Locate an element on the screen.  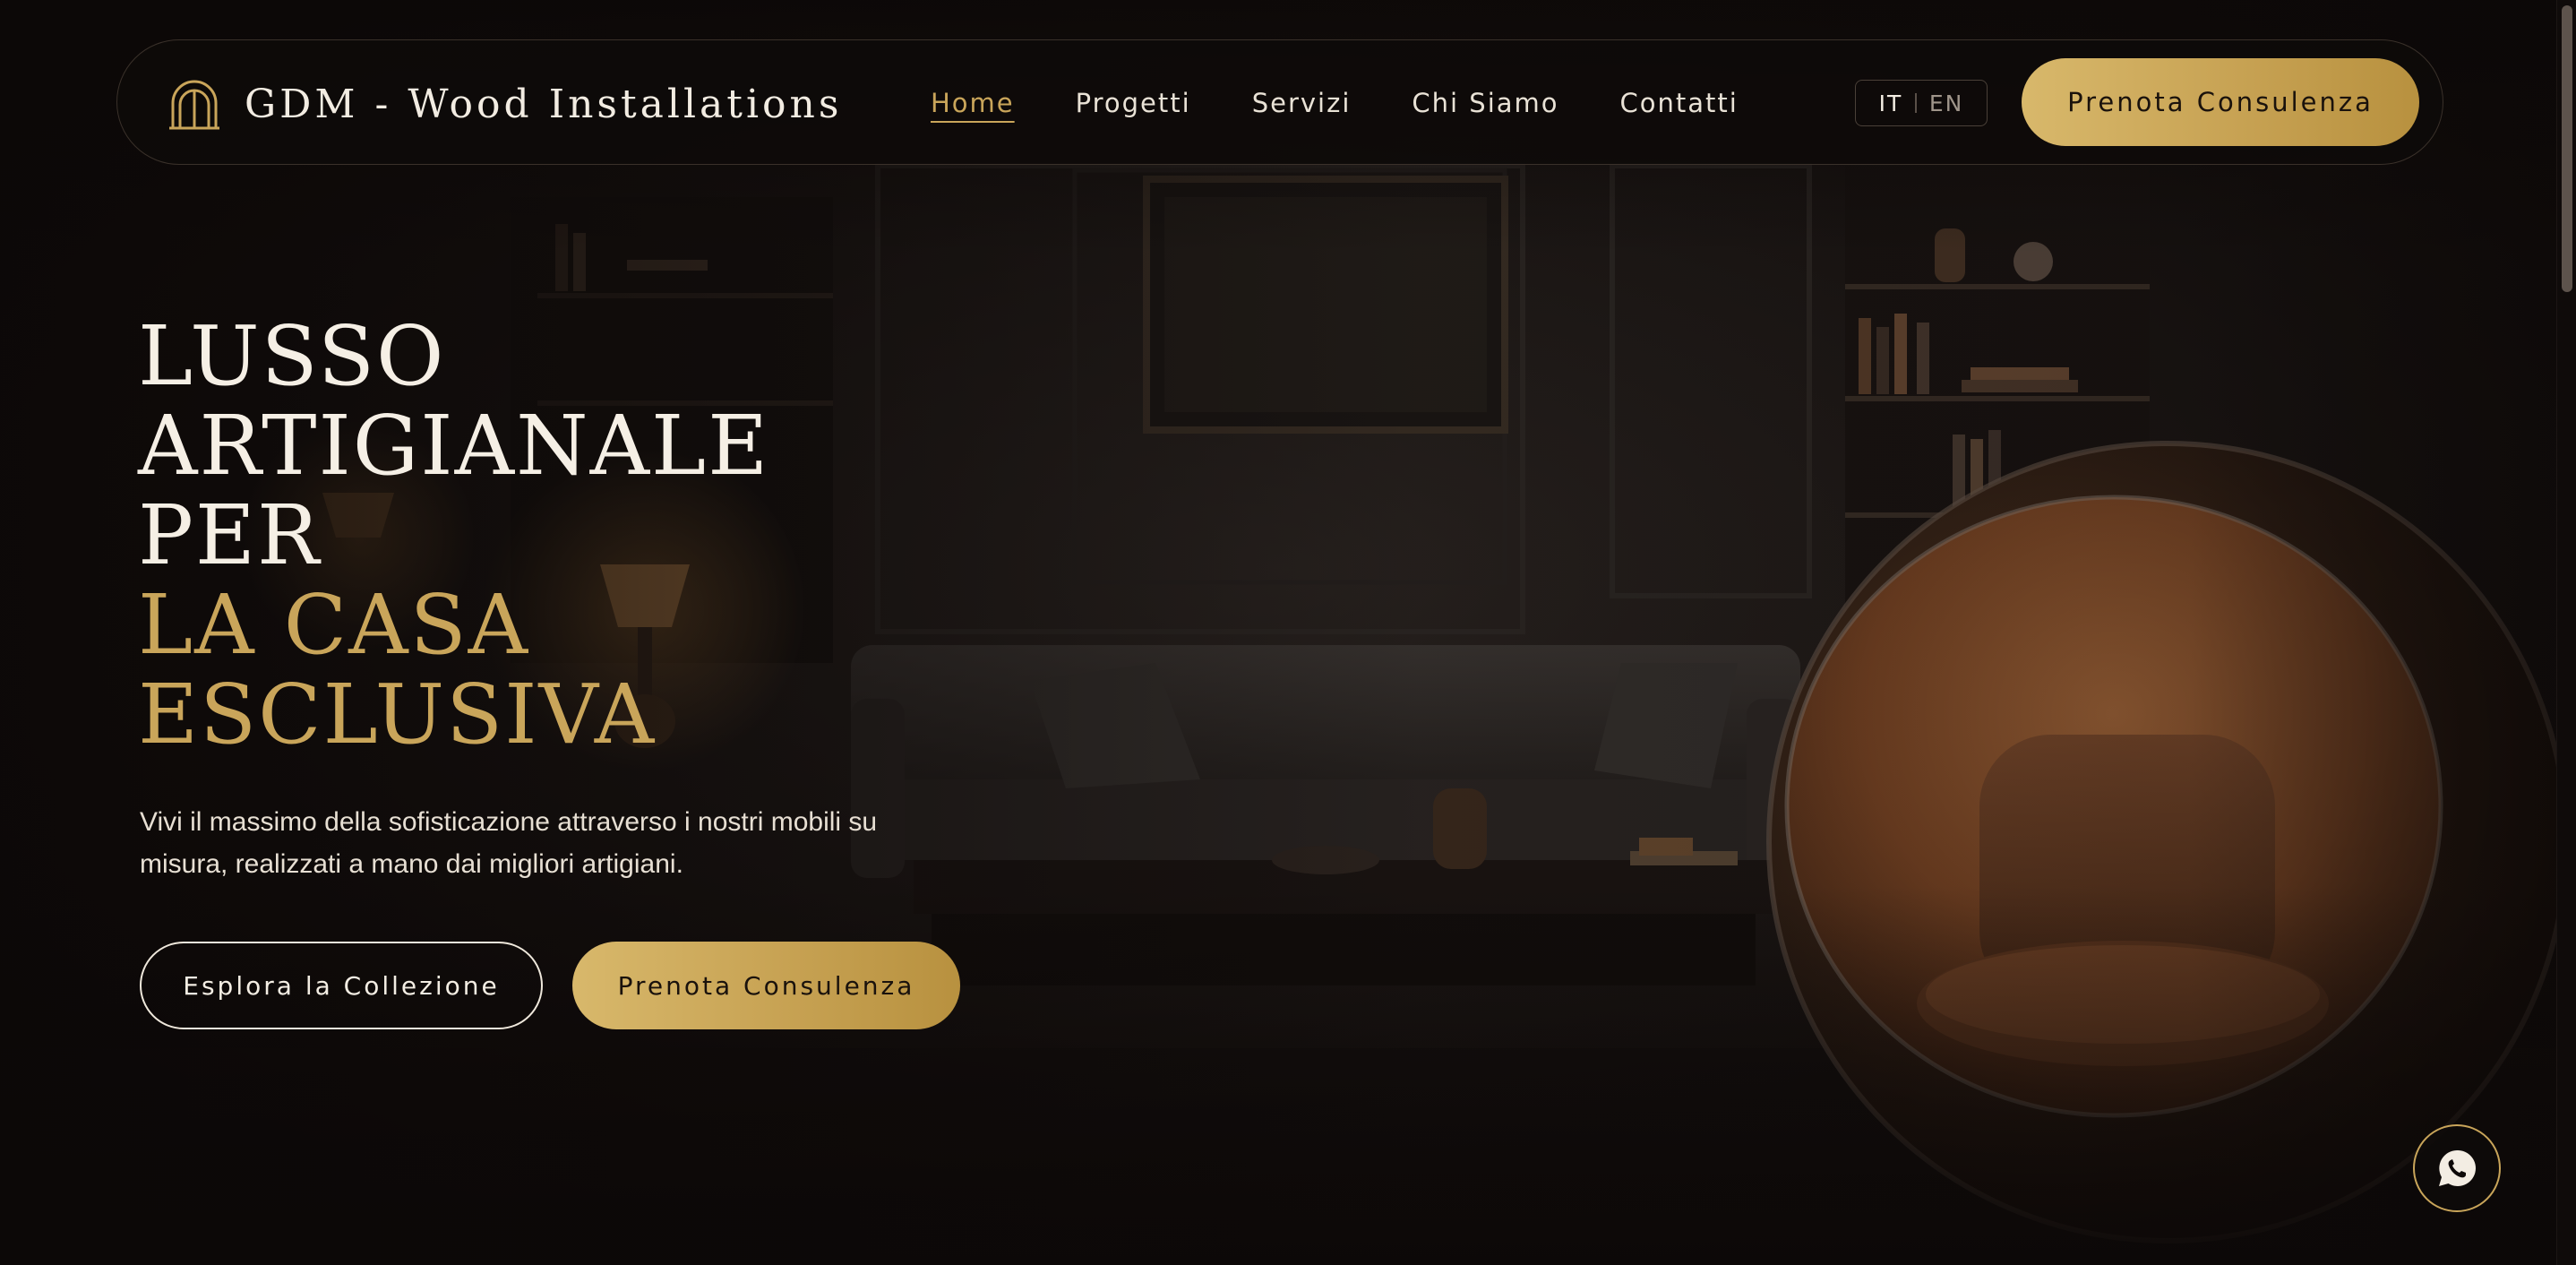
scrollbar-thumb is located at coordinates (2567, 148).